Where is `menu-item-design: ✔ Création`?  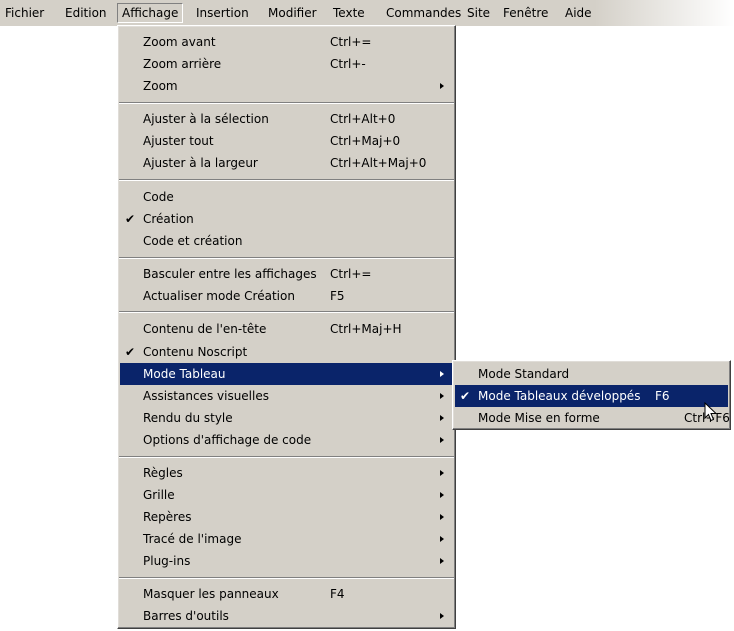
menu-item-design: ✔ Création is located at coordinates (286, 219).